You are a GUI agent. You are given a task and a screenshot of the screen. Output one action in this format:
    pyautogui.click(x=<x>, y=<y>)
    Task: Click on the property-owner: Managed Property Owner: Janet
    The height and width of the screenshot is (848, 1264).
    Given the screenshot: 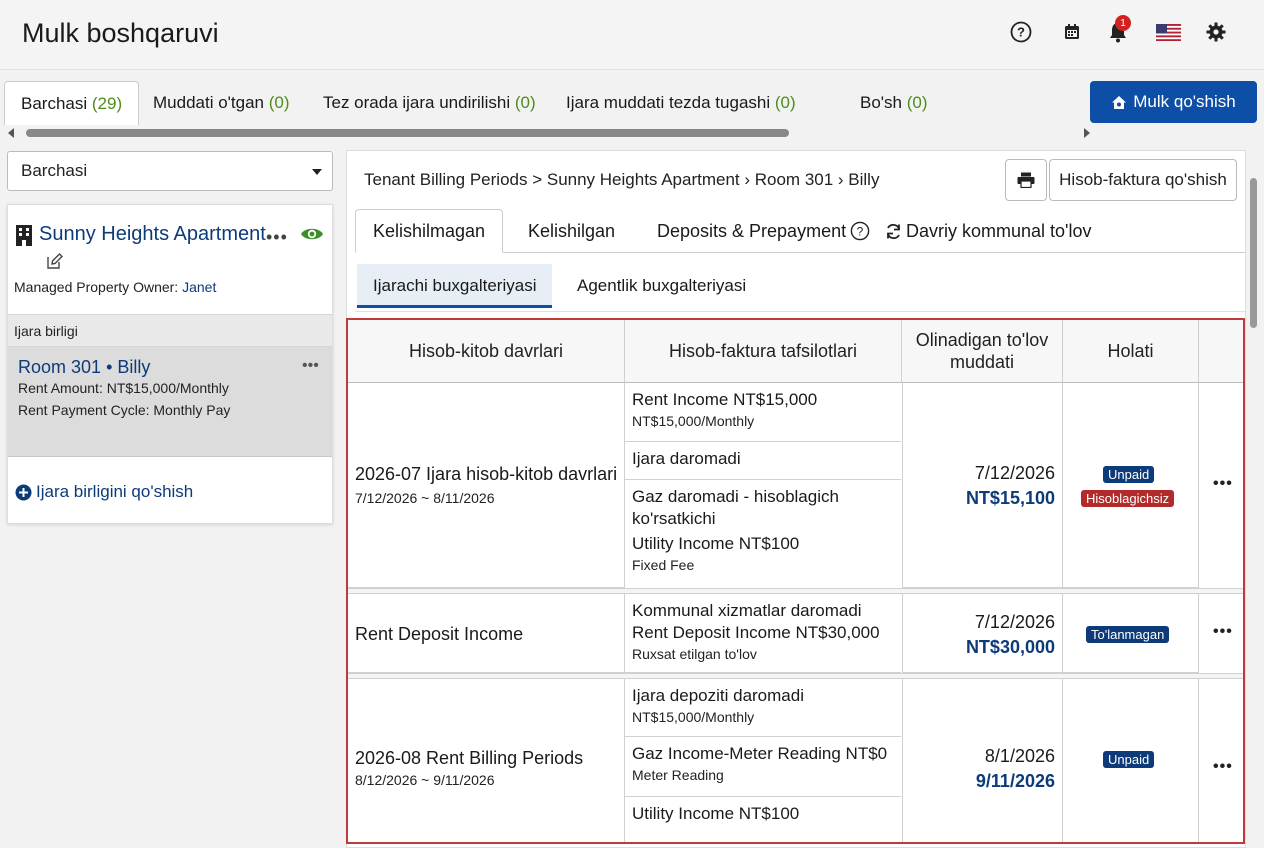 What is the action you would take?
    pyautogui.click(x=115, y=287)
    